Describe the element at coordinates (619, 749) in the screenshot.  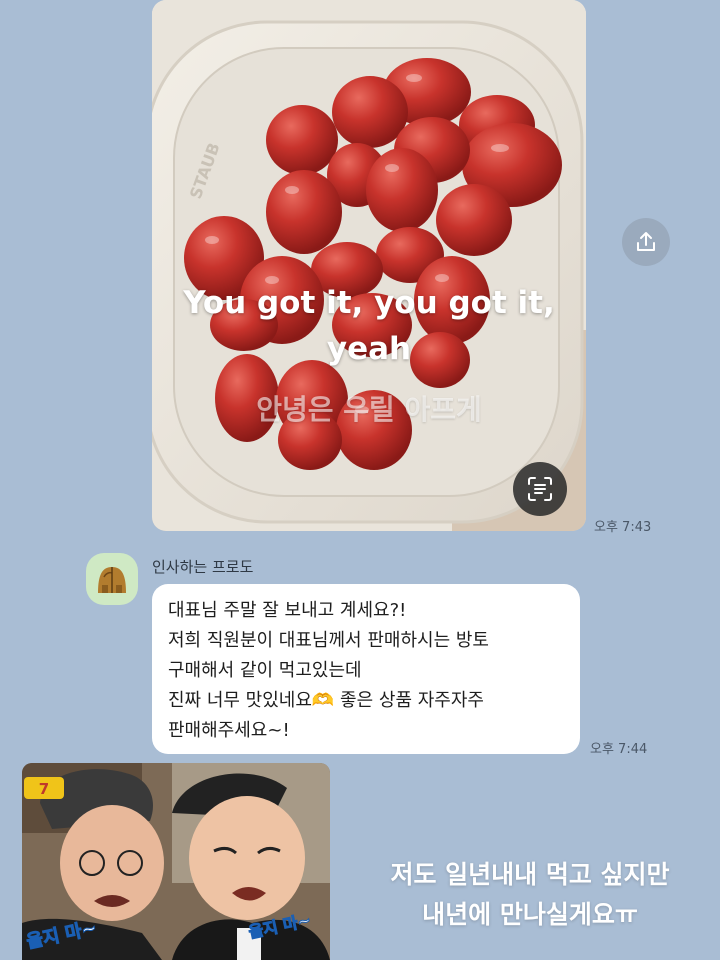
I see `message-timestamp: 오후 7:44` at that location.